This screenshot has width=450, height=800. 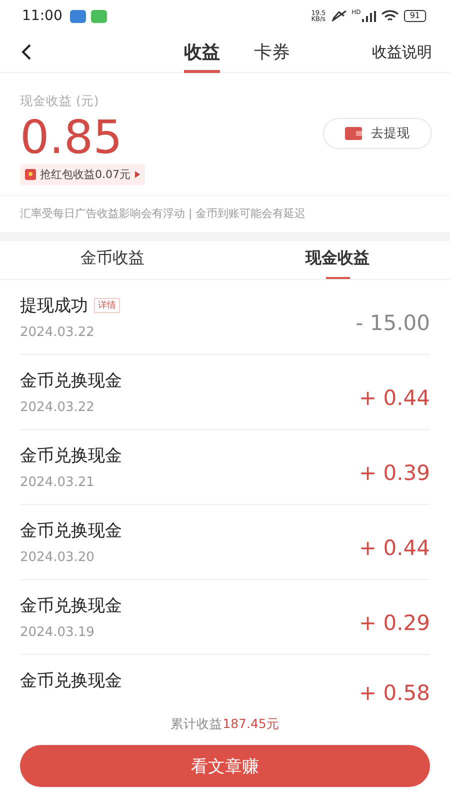 What do you see at coordinates (112, 260) in the screenshot?
I see `list-tab: 金币收益` at bounding box center [112, 260].